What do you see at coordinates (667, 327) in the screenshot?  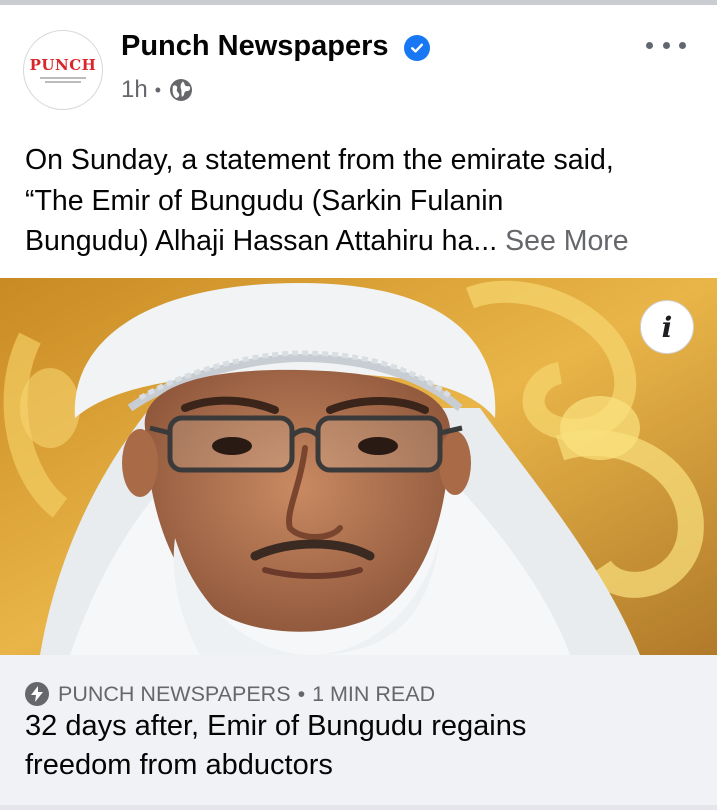 I see `info-icon: i` at bounding box center [667, 327].